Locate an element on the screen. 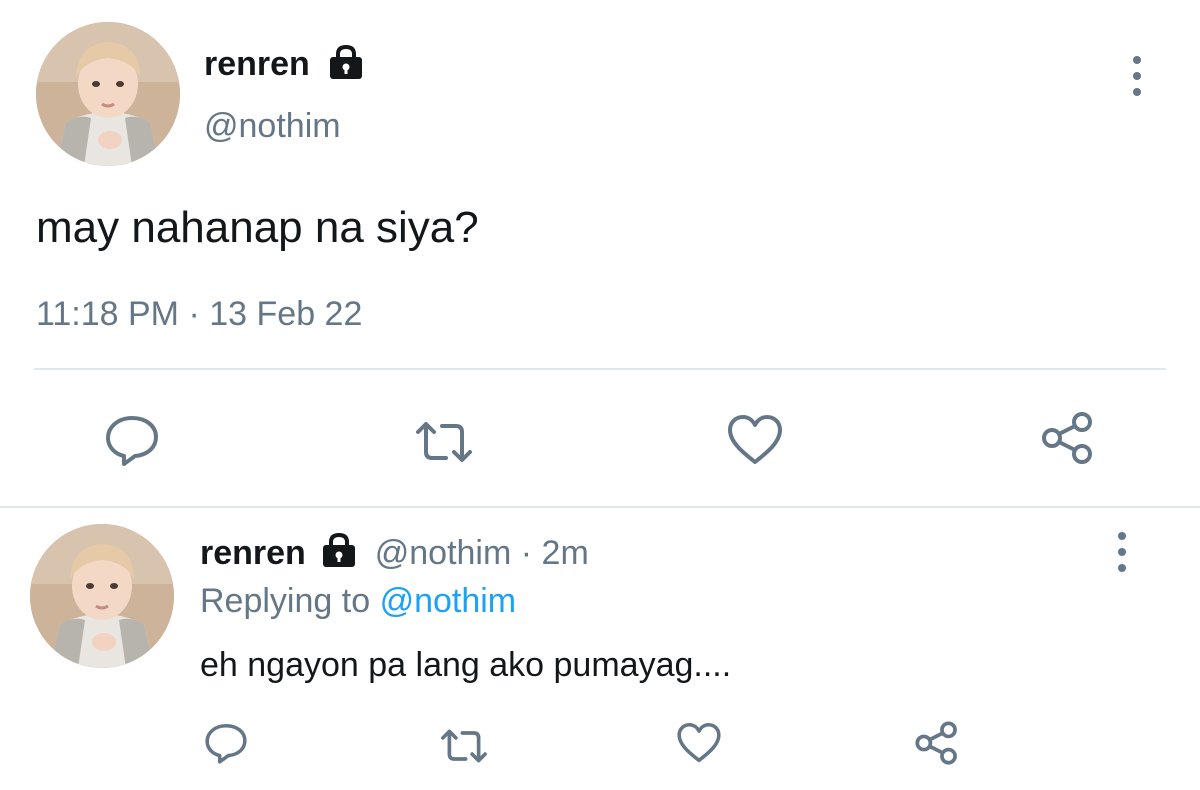  main-tweet-timestamp: 11:18 PM · 13 Feb 22 is located at coordinates (199, 314).